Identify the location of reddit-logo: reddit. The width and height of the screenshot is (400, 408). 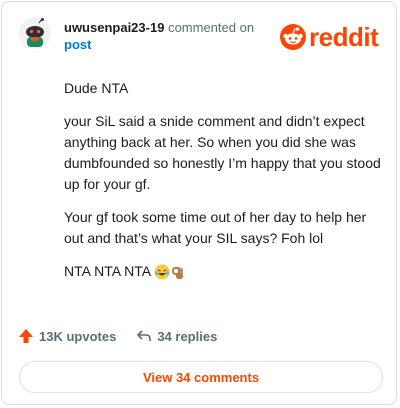
(329, 37).